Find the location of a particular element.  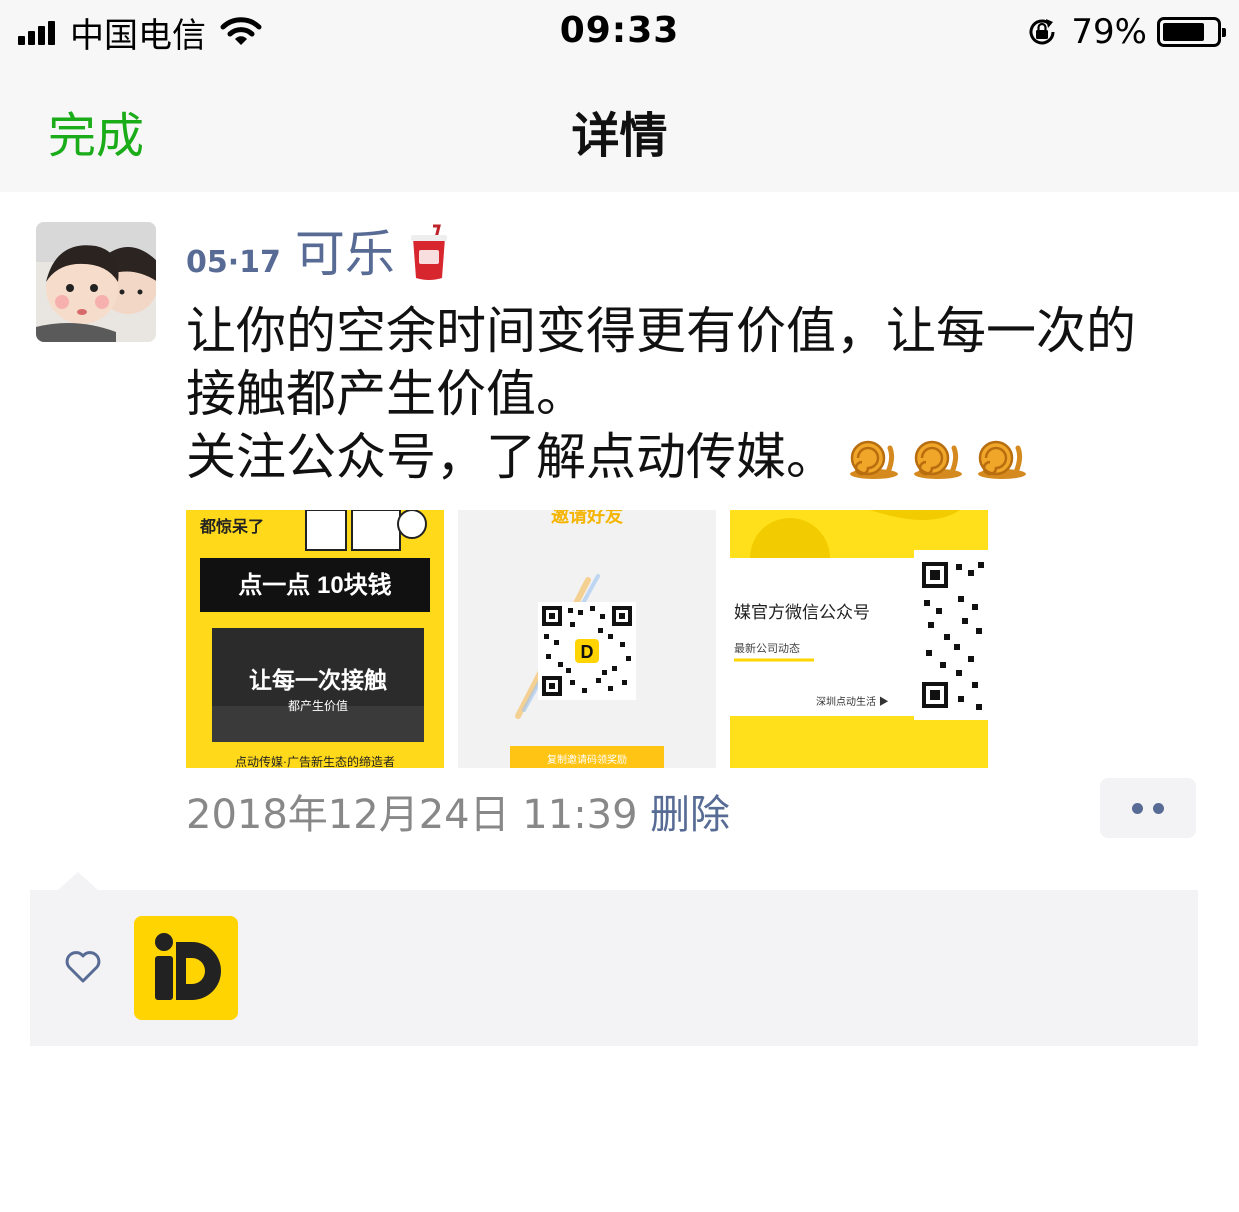

author-avatar is located at coordinates (96, 282).